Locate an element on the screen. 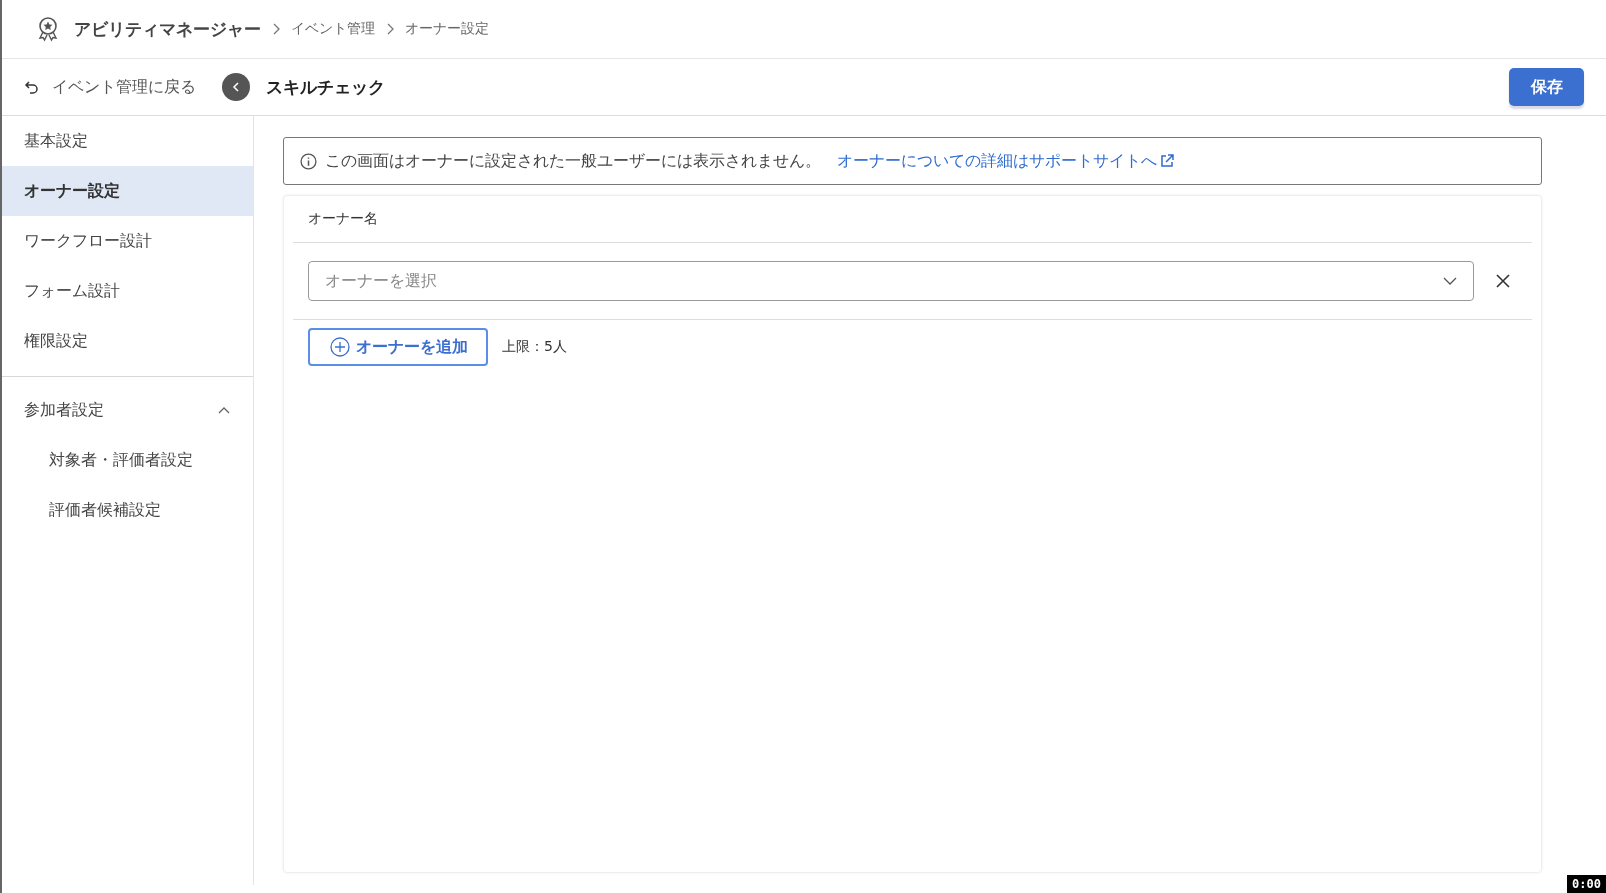 The height and width of the screenshot is (893, 1606). chevron-down-icon is located at coordinates (1450, 281).